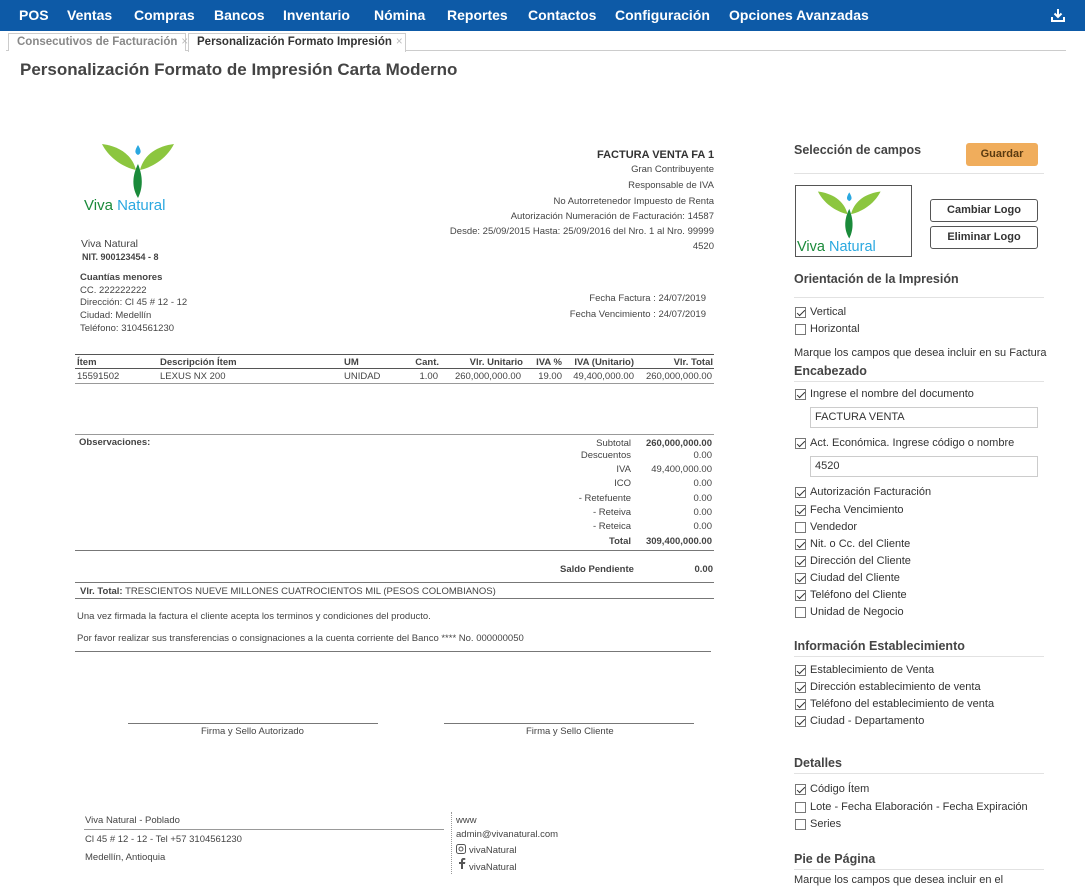 The image size is (1085, 886). What do you see at coordinates (623, 469) in the screenshot?
I see `total-label: IVA` at bounding box center [623, 469].